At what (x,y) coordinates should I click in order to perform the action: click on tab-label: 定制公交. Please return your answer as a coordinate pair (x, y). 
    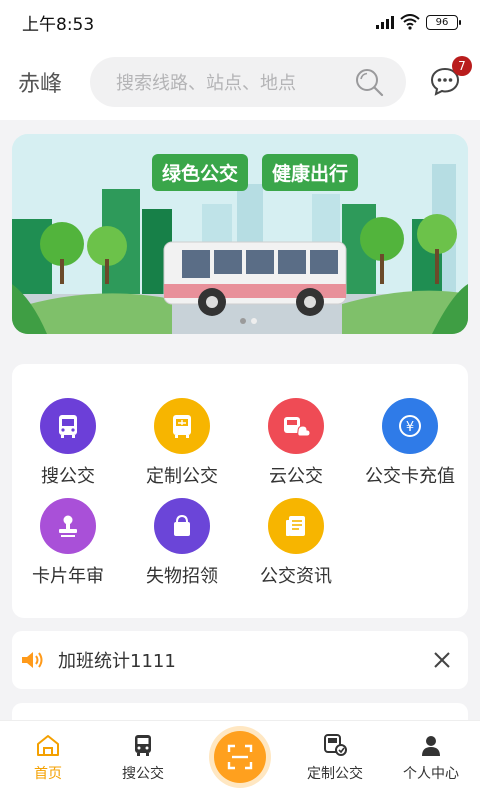
    Looking at the image, I should click on (335, 774).